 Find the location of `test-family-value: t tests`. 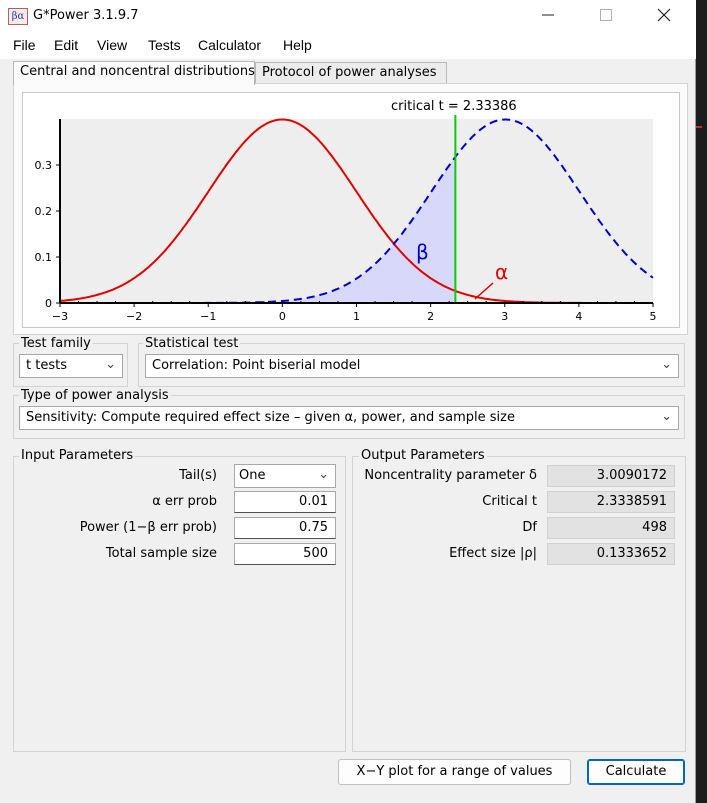

test-family-value: t tests is located at coordinates (46, 365).